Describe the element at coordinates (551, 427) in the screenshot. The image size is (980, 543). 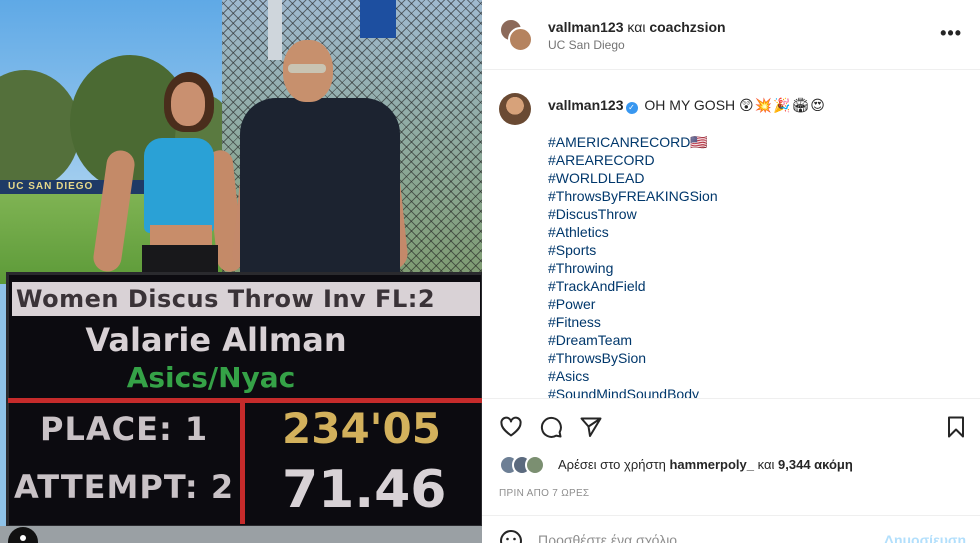
I see `comment-bubble-icon` at that location.